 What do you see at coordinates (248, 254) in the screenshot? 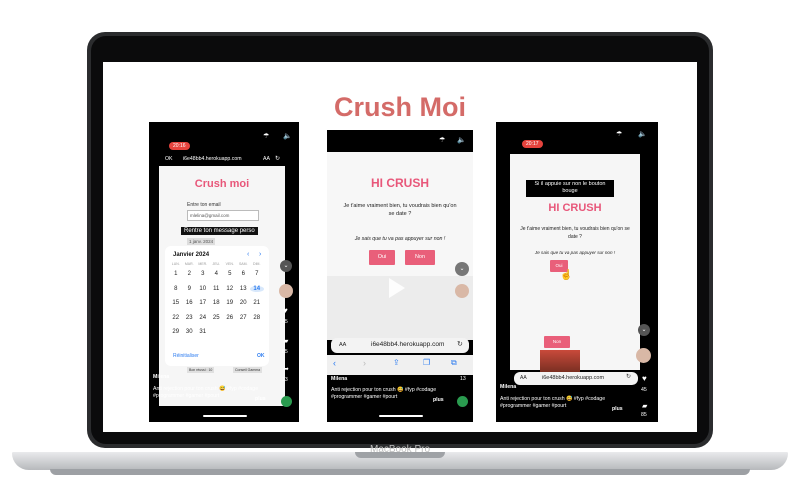
I see `chevron-left-icon: ‹` at bounding box center [248, 254].